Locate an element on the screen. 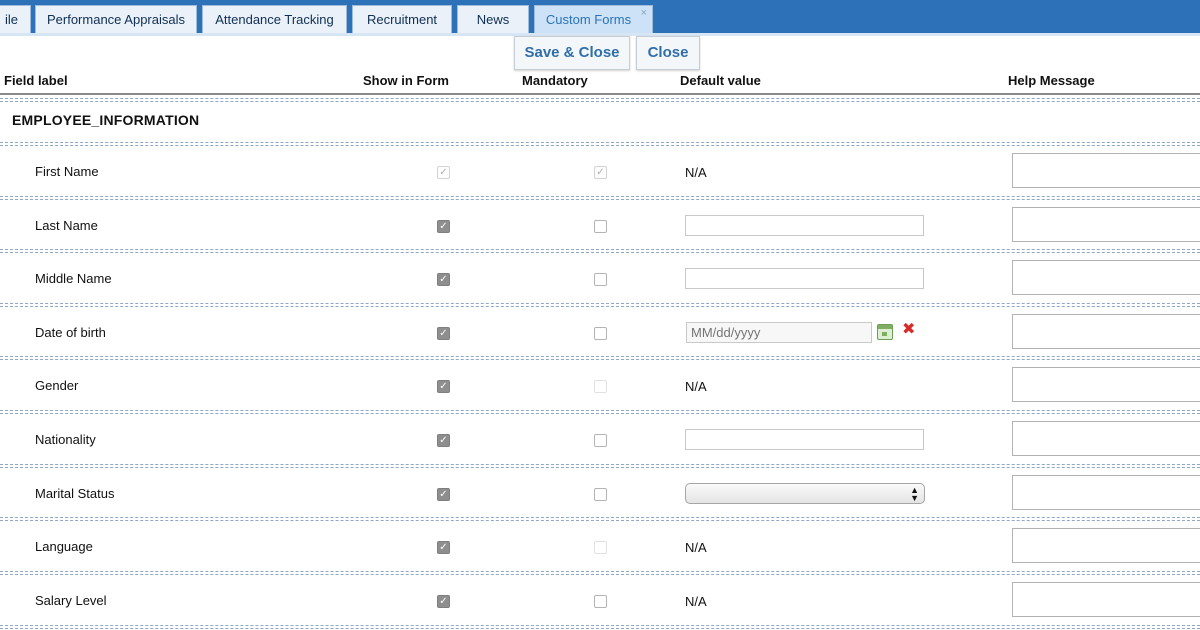  column-header-show-in-form: Show in Form is located at coordinates (406, 80).